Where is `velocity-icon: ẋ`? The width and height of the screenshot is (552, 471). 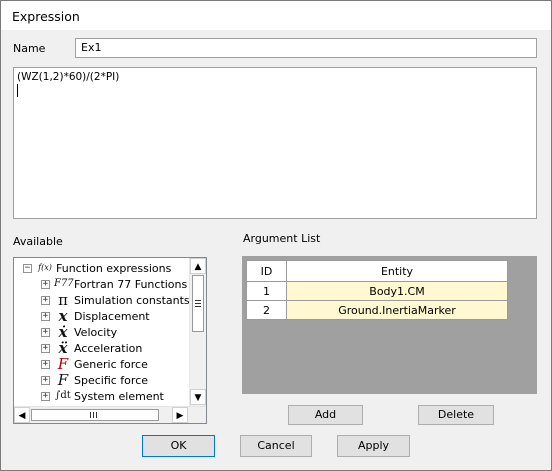 velocity-icon: ẋ is located at coordinates (63, 332).